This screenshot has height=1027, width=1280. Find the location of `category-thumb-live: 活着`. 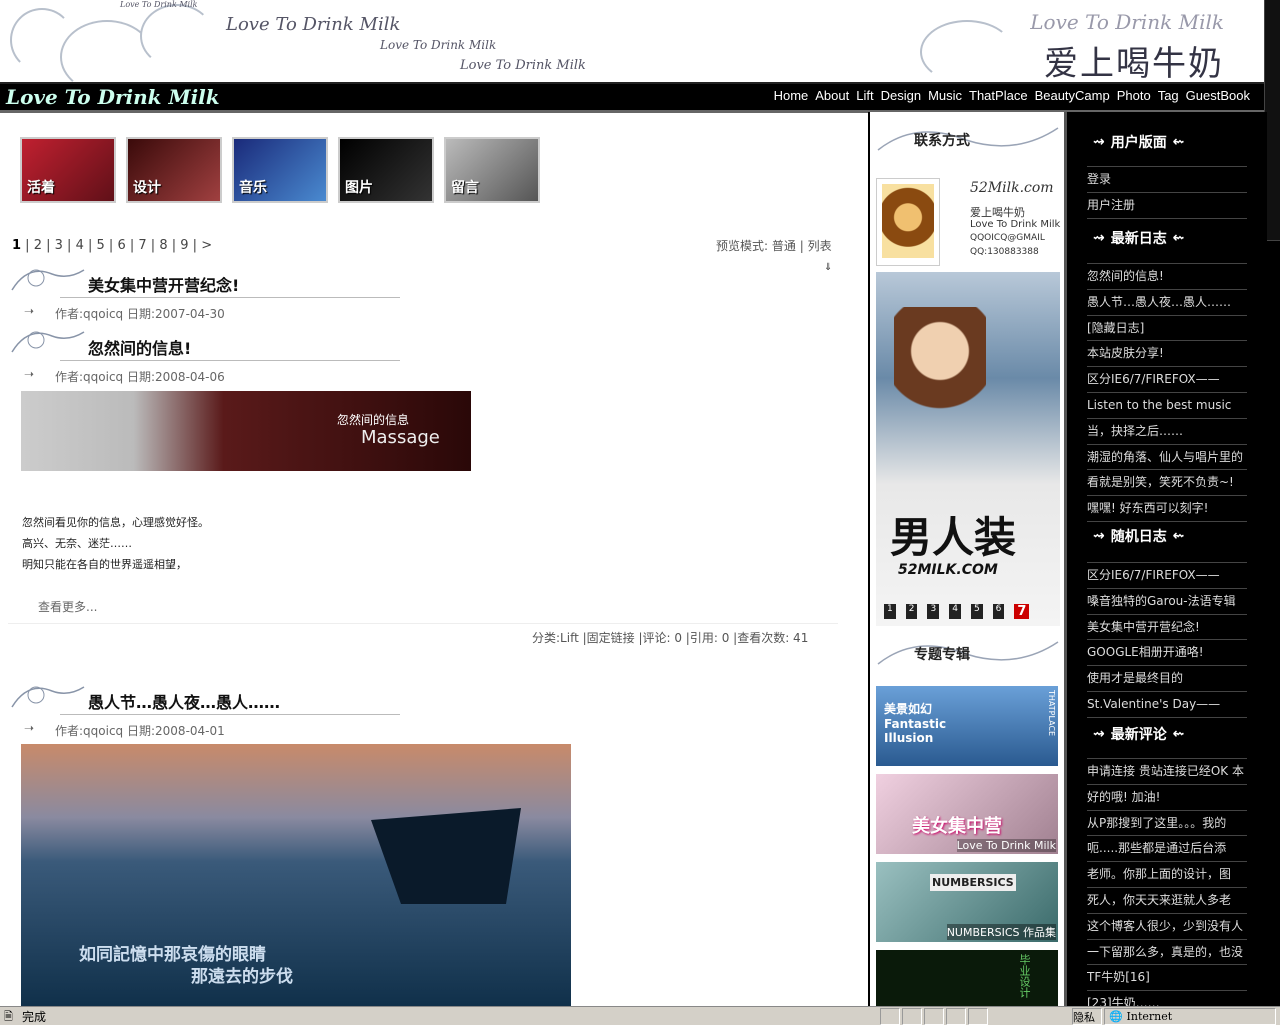

category-thumb-live: 活着 is located at coordinates (68, 170).